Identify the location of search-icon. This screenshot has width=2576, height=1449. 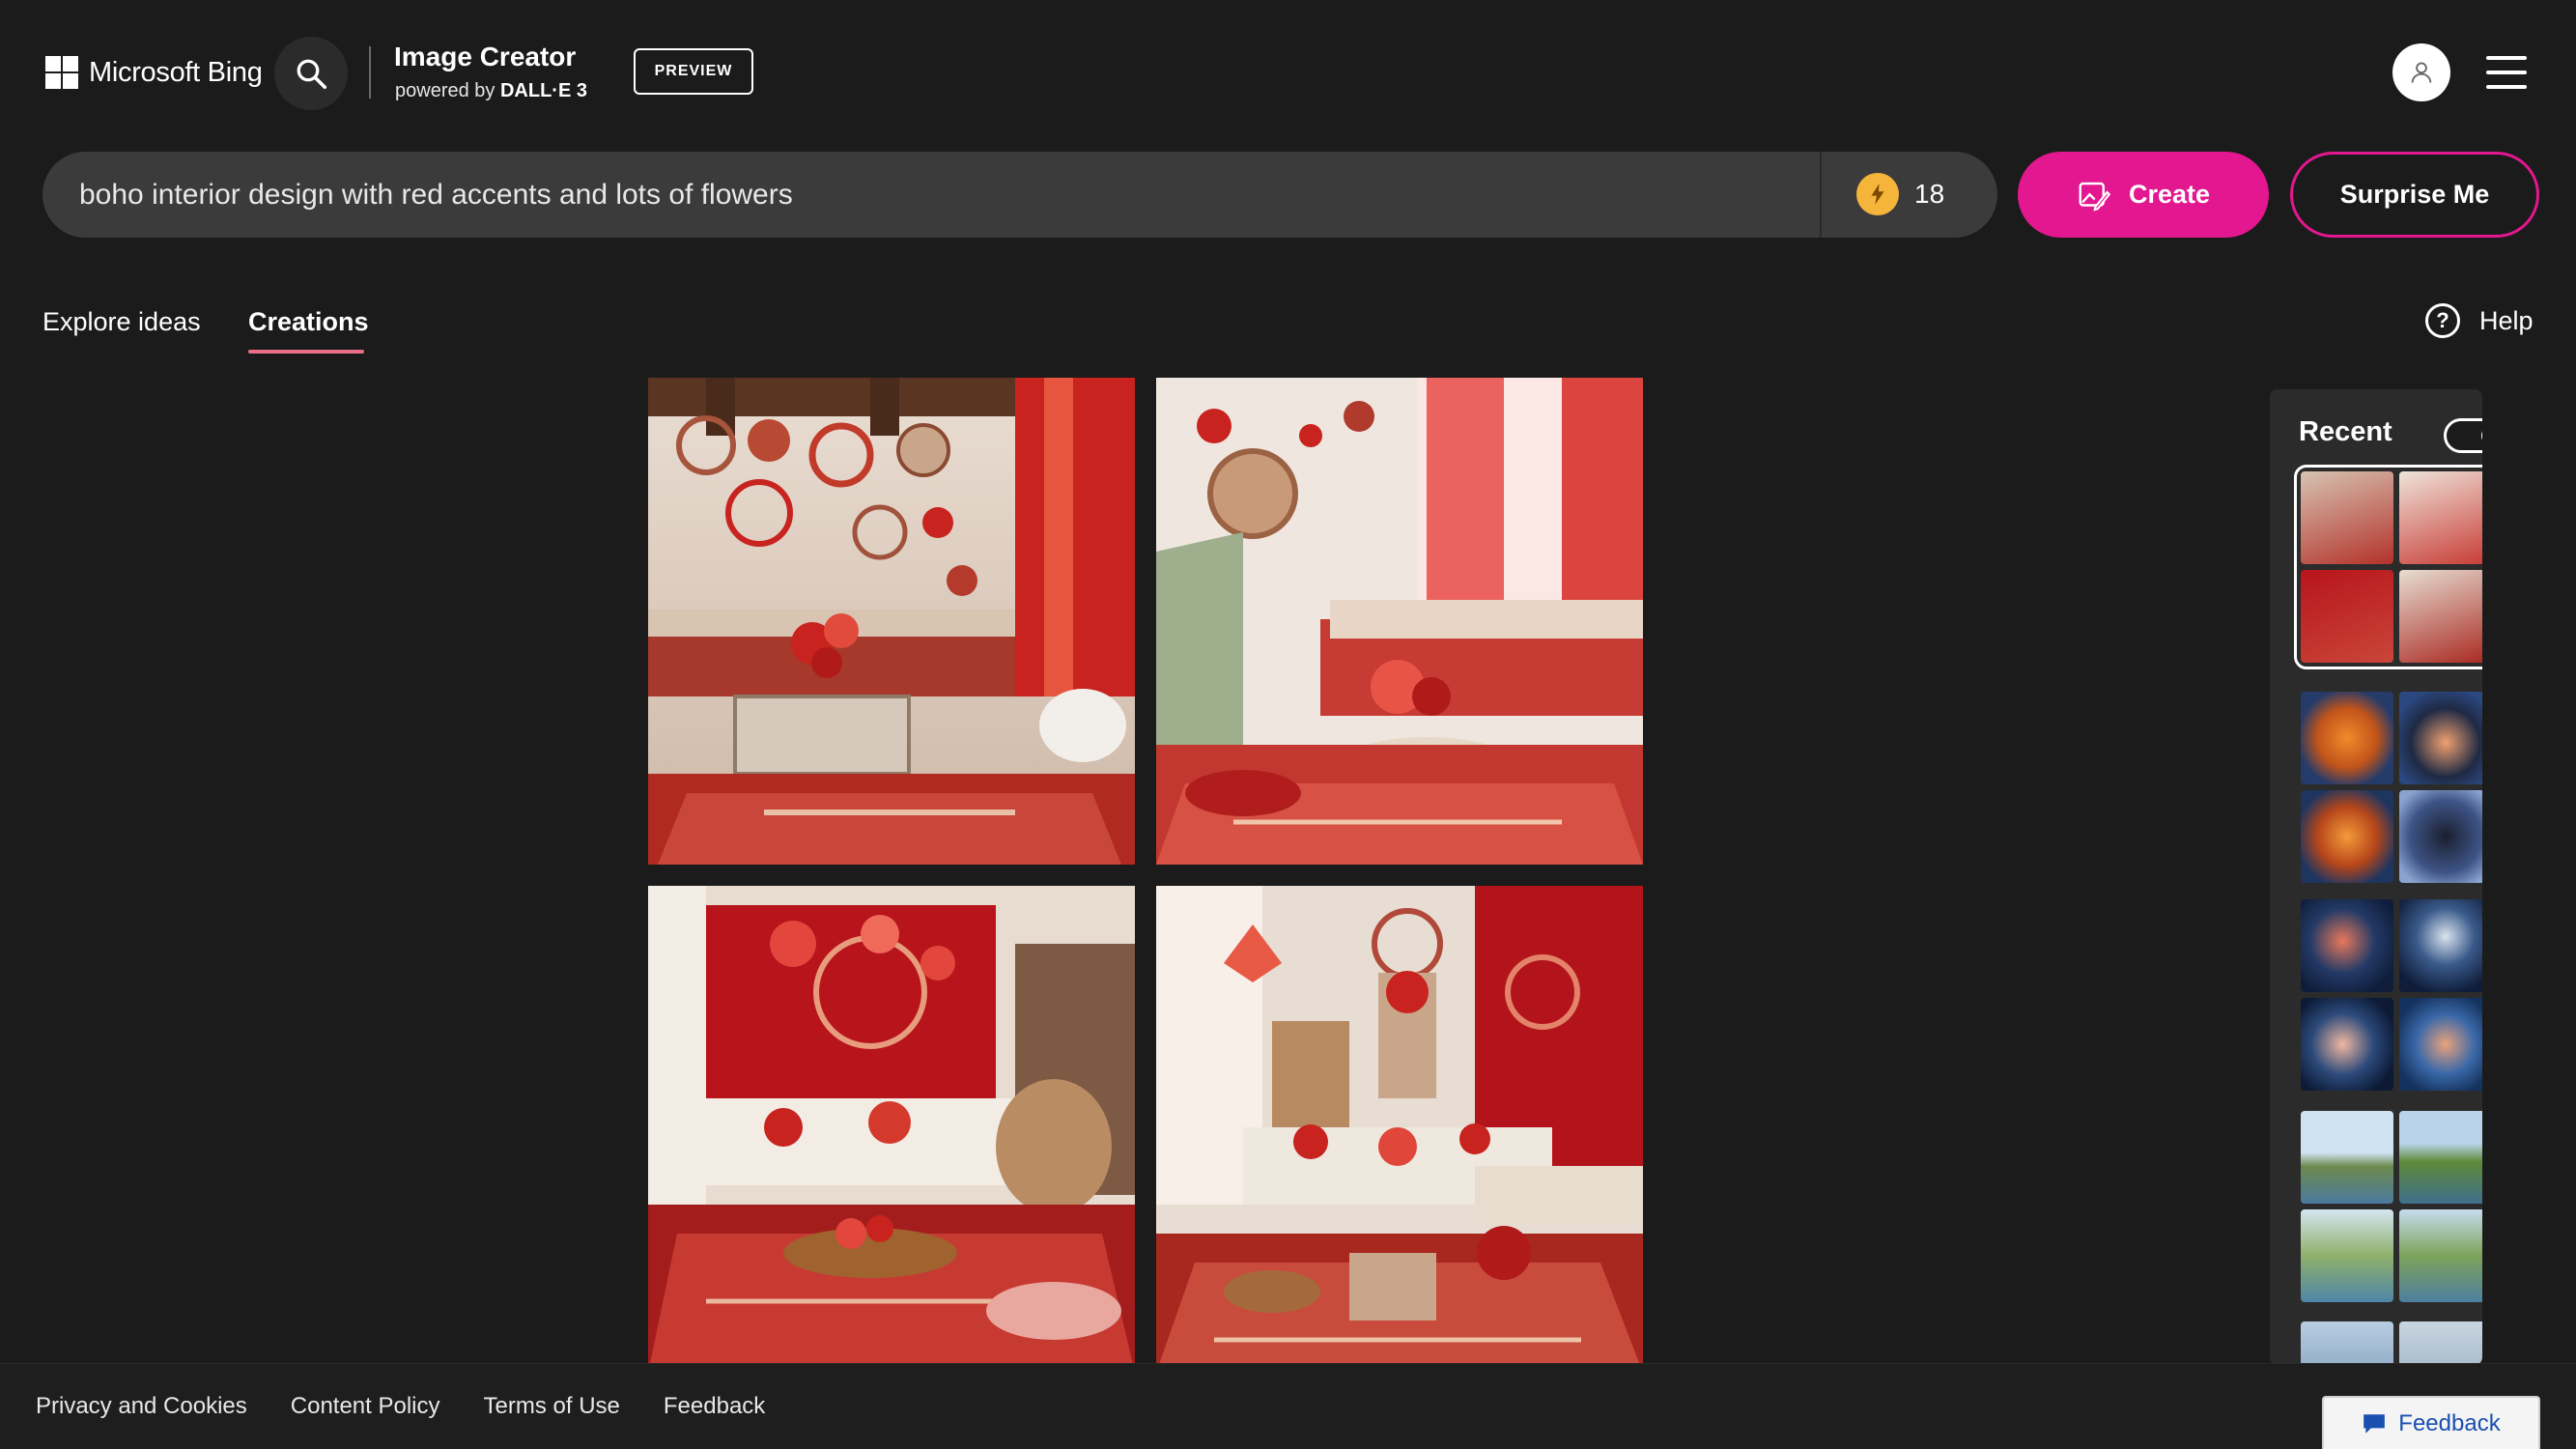
(312, 74).